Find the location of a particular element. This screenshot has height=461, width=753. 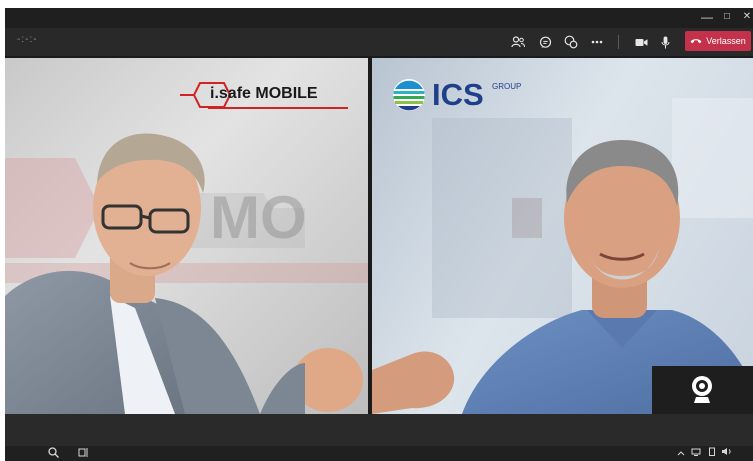

microphone-icon is located at coordinates (665, 42).